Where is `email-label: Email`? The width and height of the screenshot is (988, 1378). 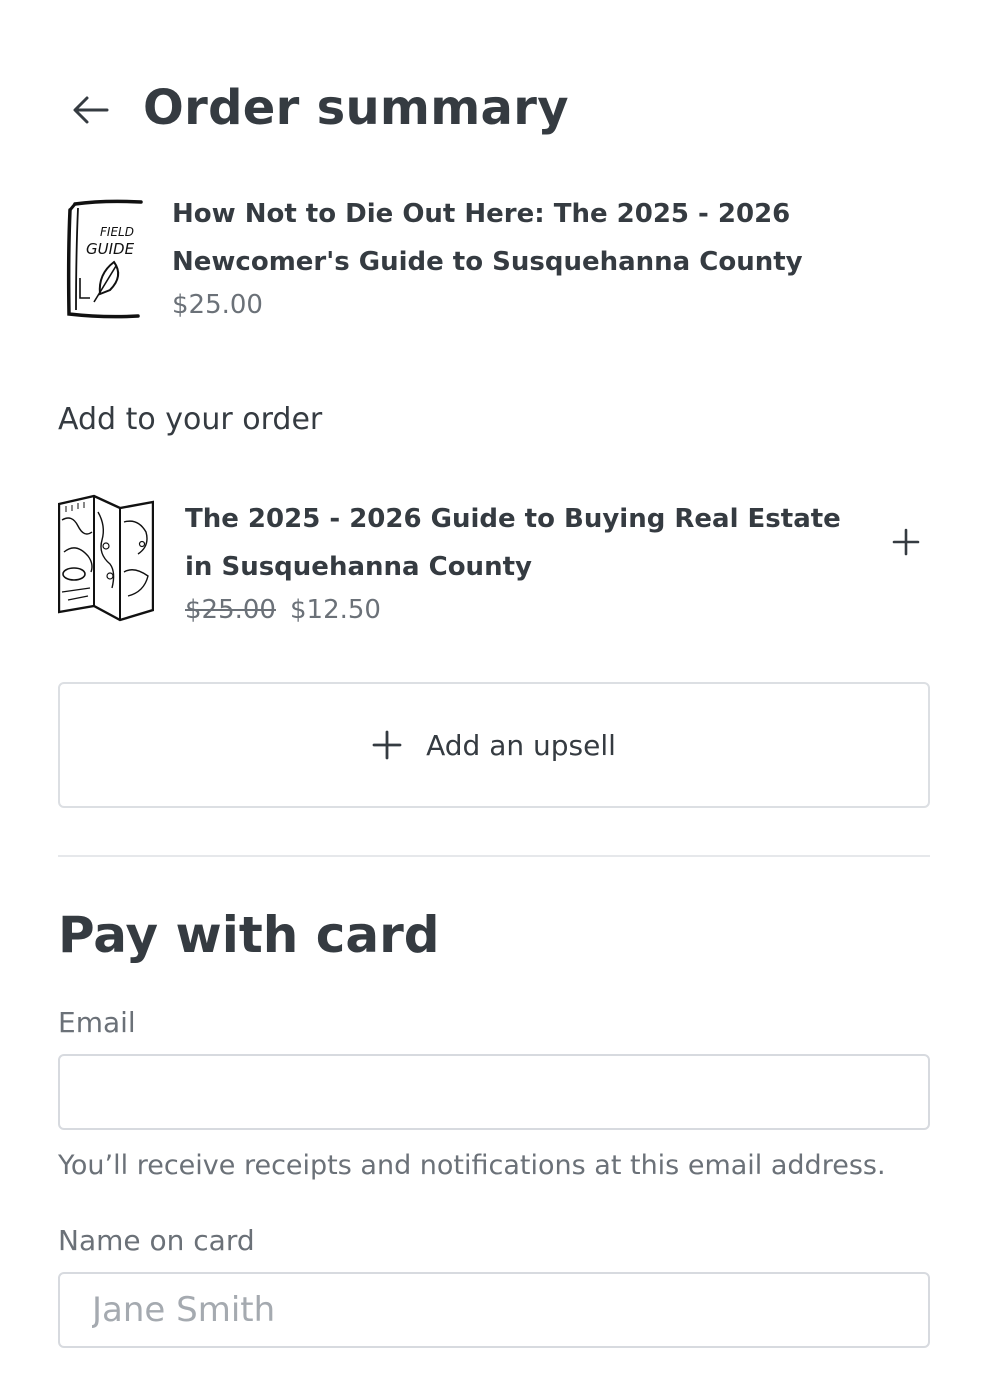 email-label: Email is located at coordinates (97, 1022).